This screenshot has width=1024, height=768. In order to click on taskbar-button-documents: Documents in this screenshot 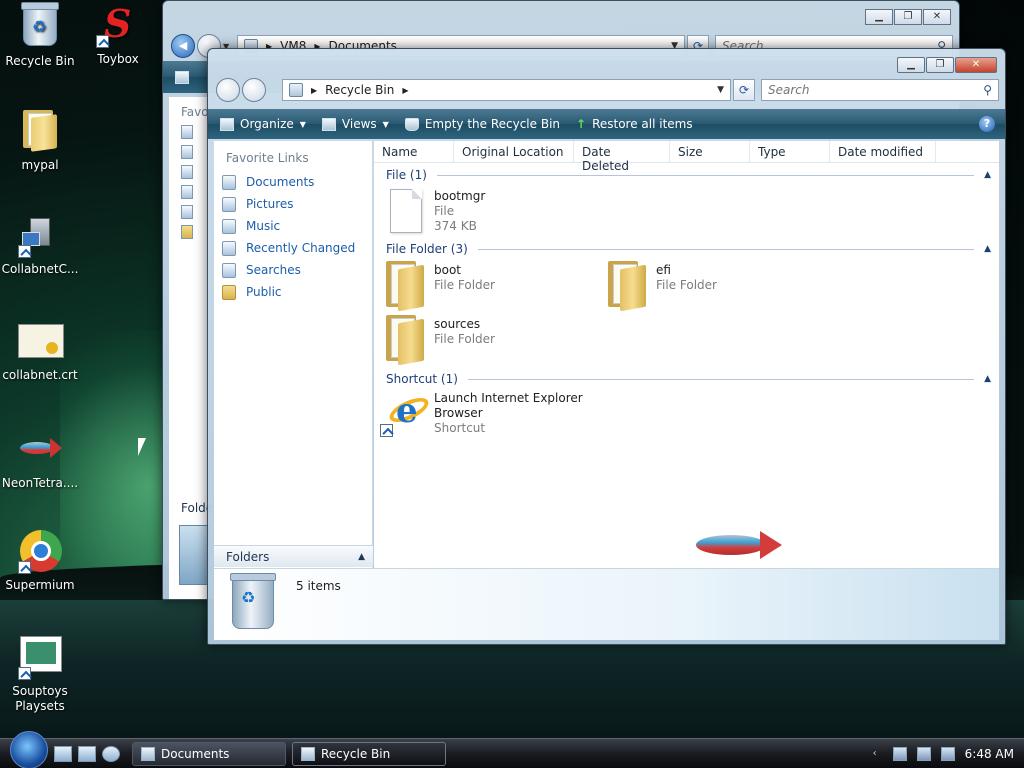, I will do `click(209, 753)`.